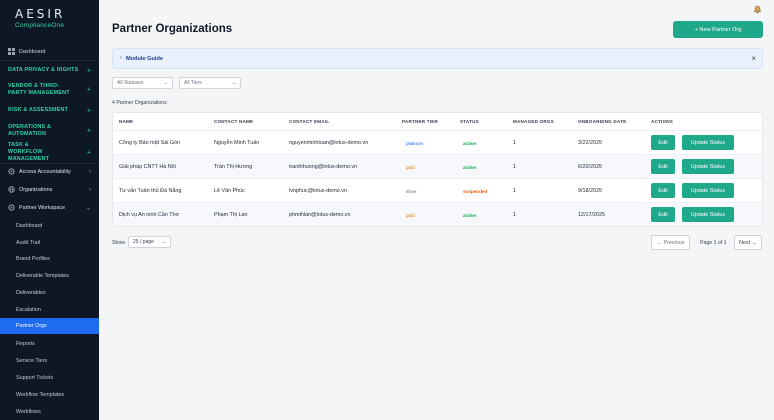  What do you see at coordinates (29, 152) in the screenshot?
I see `section-label: TASK & WORKFLOW MANAGEMENT` at bounding box center [29, 152].